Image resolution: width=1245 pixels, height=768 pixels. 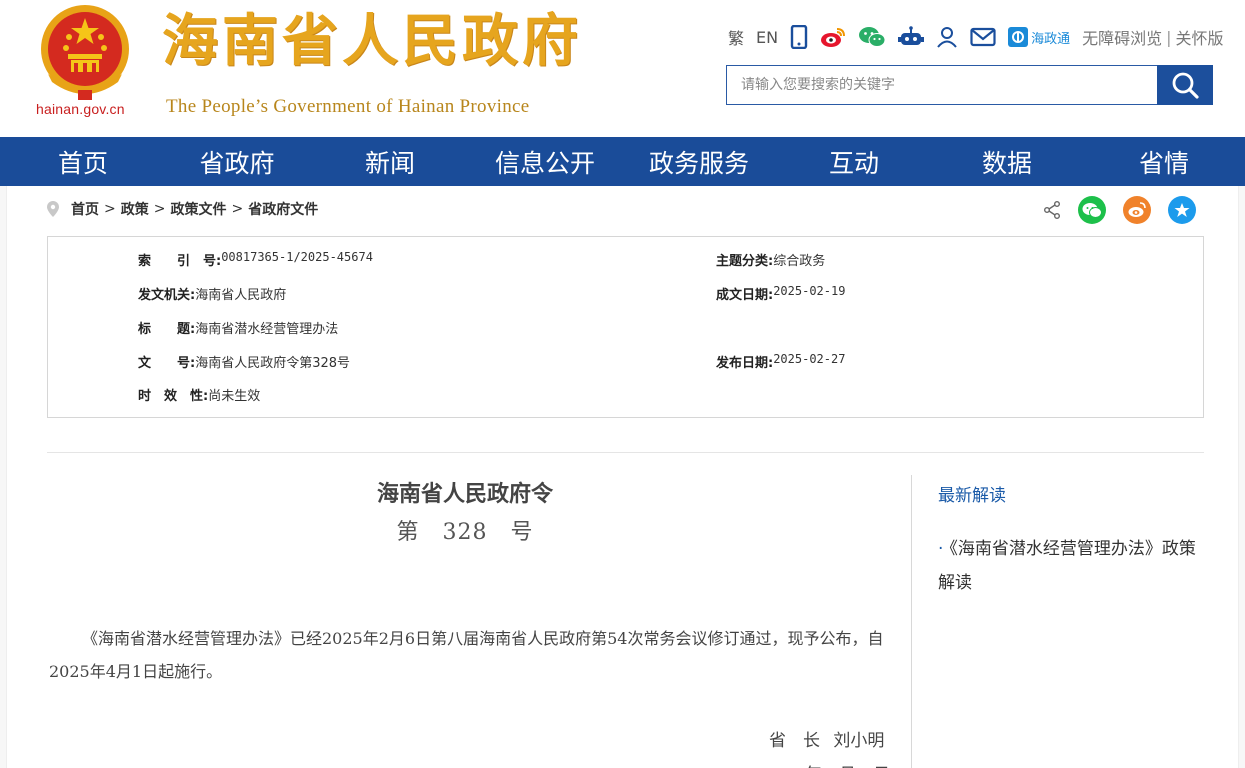 I want to click on mail-icon, so click(x=983, y=37).